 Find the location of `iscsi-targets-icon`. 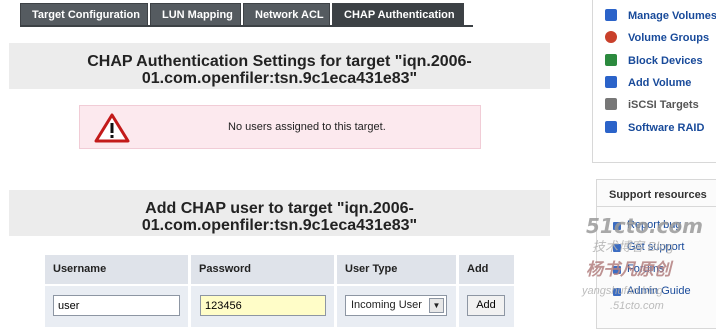

iscsi-targets-icon is located at coordinates (611, 104).